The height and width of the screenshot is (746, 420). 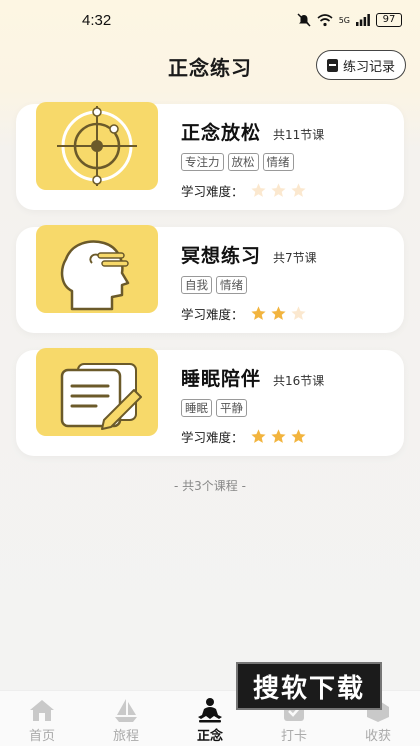 What do you see at coordinates (299, 135) in the screenshot?
I see `course-count: 共11节课` at bounding box center [299, 135].